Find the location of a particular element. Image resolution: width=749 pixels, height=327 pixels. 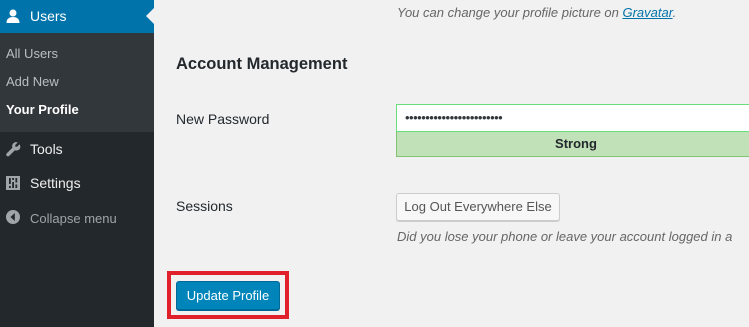

gravatar-link: Gravatar is located at coordinates (647, 12).